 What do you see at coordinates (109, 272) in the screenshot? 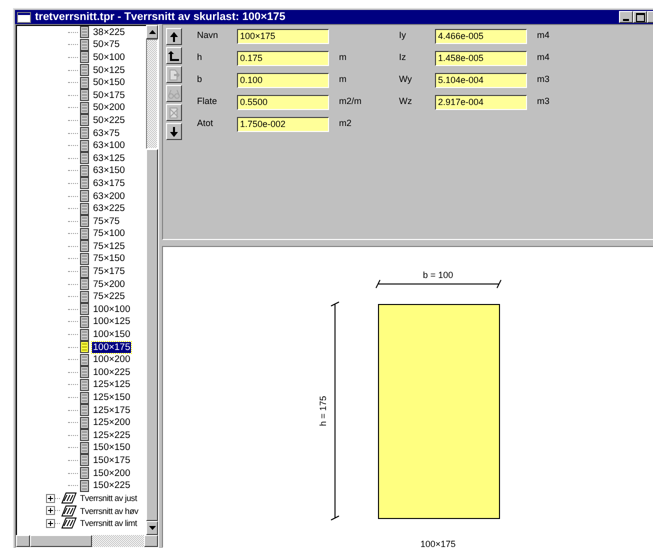
I see `tree-item: 75×175` at bounding box center [109, 272].